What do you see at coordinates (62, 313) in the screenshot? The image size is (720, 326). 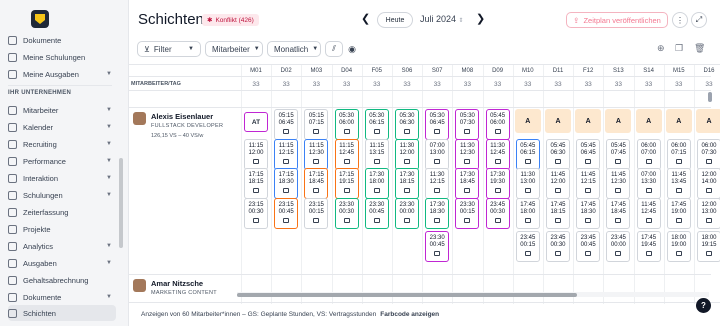 I see `sidebar-item-schichten: Schichten` at bounding box center [62, 313].